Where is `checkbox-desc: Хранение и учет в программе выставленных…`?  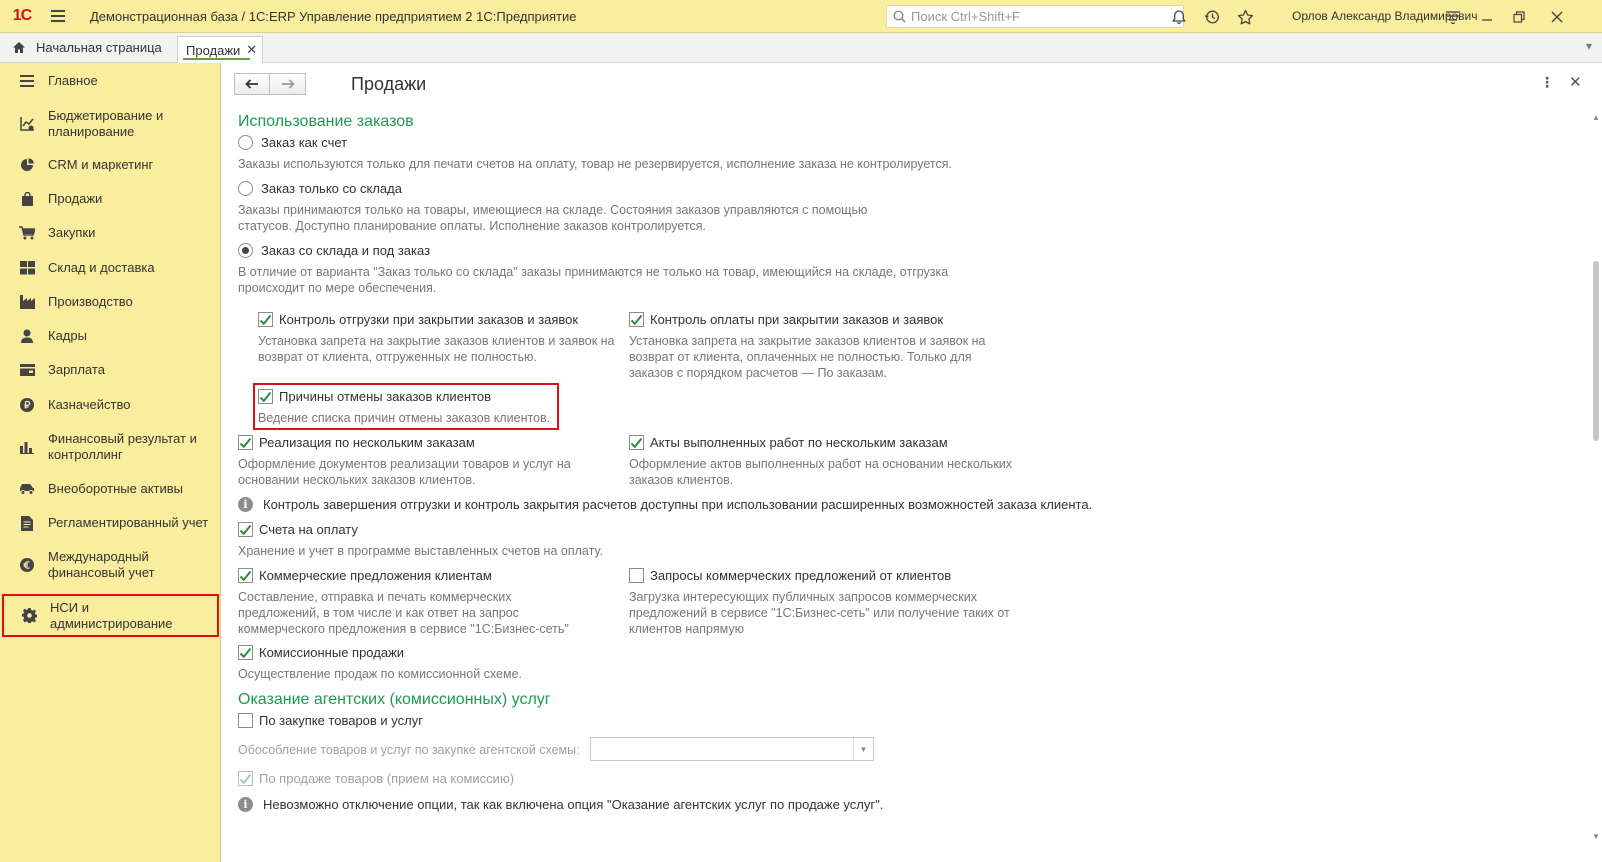
checkbox-desc: Хранение и учет в программе выставленных… is located at coordinates (420, 551).